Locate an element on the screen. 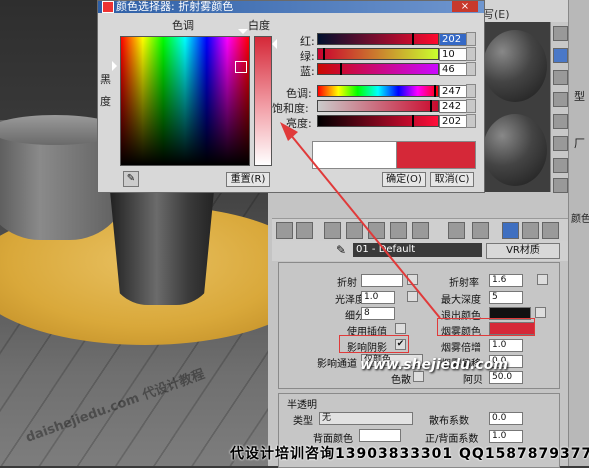  put-to-scene-icon is located at coordinates (304, 230).